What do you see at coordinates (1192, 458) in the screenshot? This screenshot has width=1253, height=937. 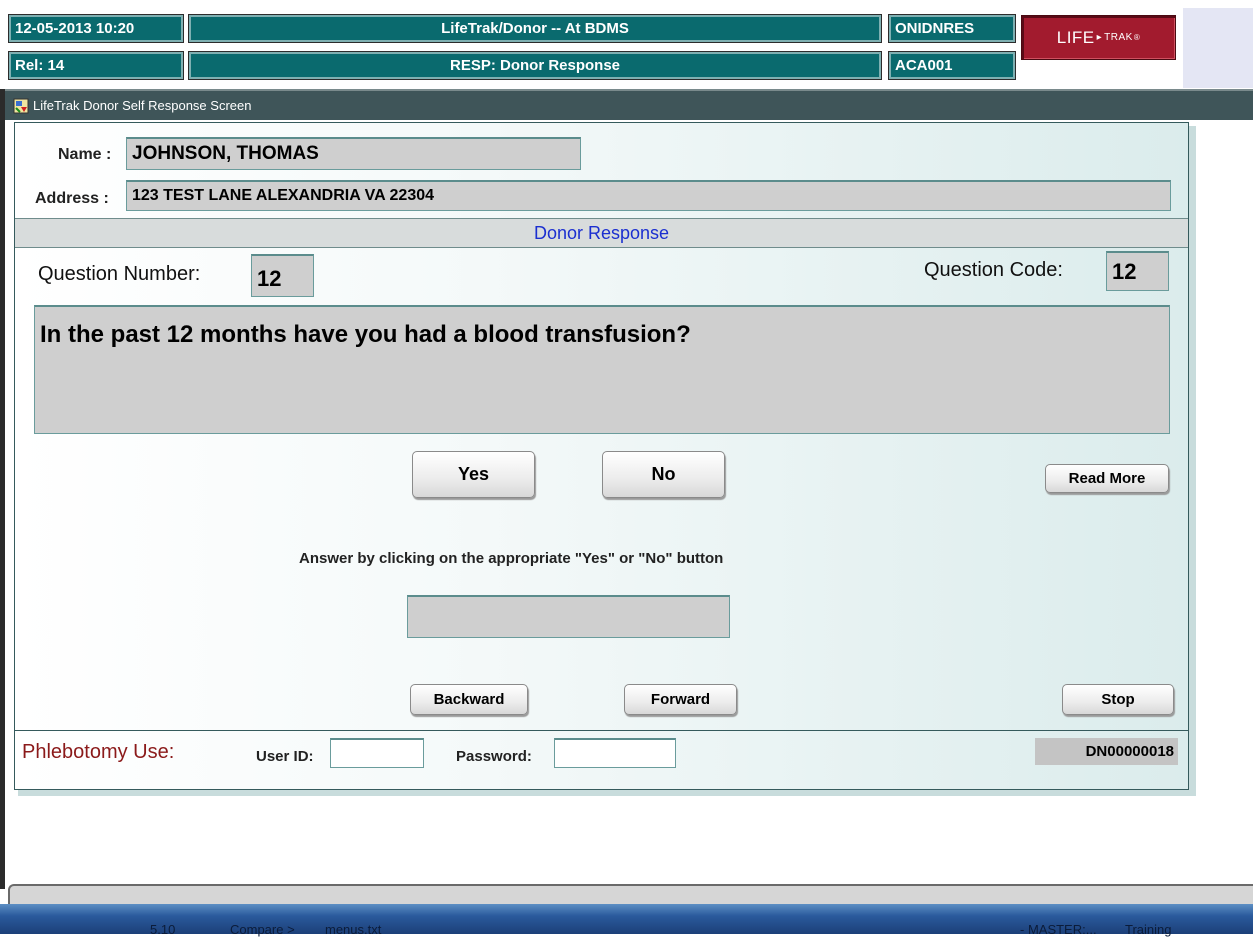 I see `form-shadow-right` at bounding box center [1192, 458].